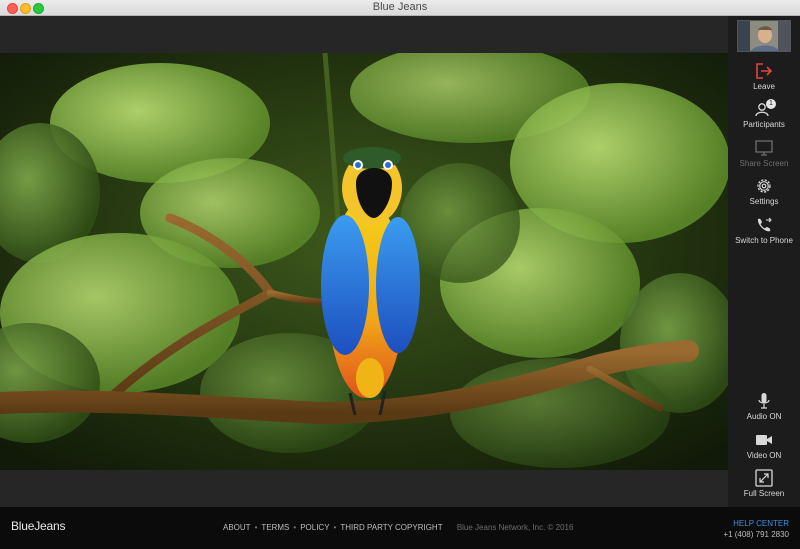 The height and width of the screenshot is (549, 800). Describe the element at coordinates (515, 527) in the screenshot. I see `footer-copyright: Blue Jeans Network, Inc. © 2016` at that location.